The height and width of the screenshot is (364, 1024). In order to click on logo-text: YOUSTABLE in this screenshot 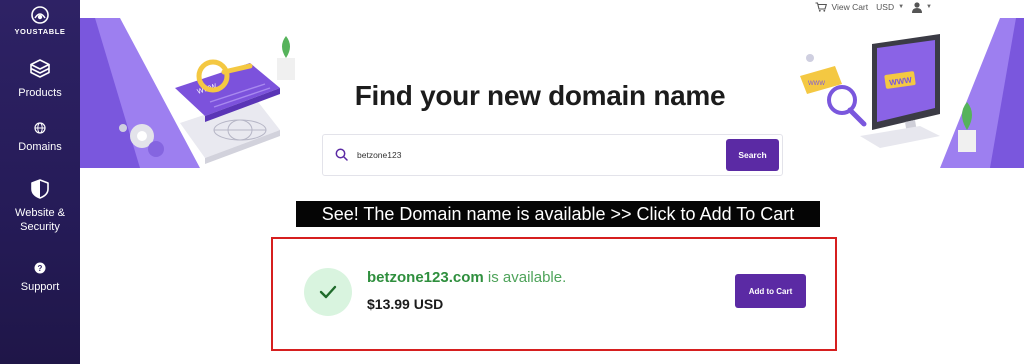, I will do `click(40, 31)`.